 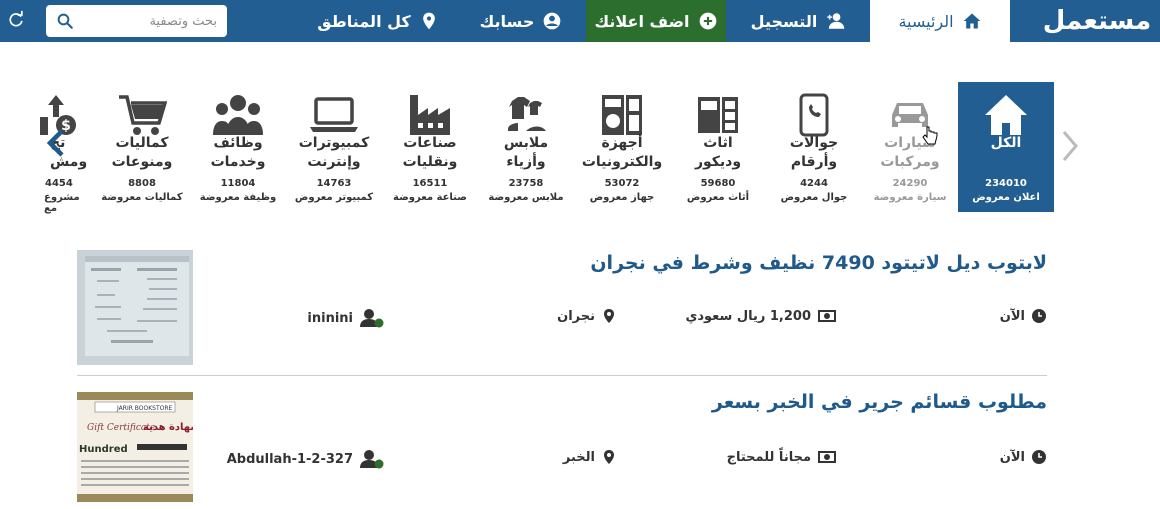 I want to click on site-logo: مستعمل, so click(x=1097, y=21).